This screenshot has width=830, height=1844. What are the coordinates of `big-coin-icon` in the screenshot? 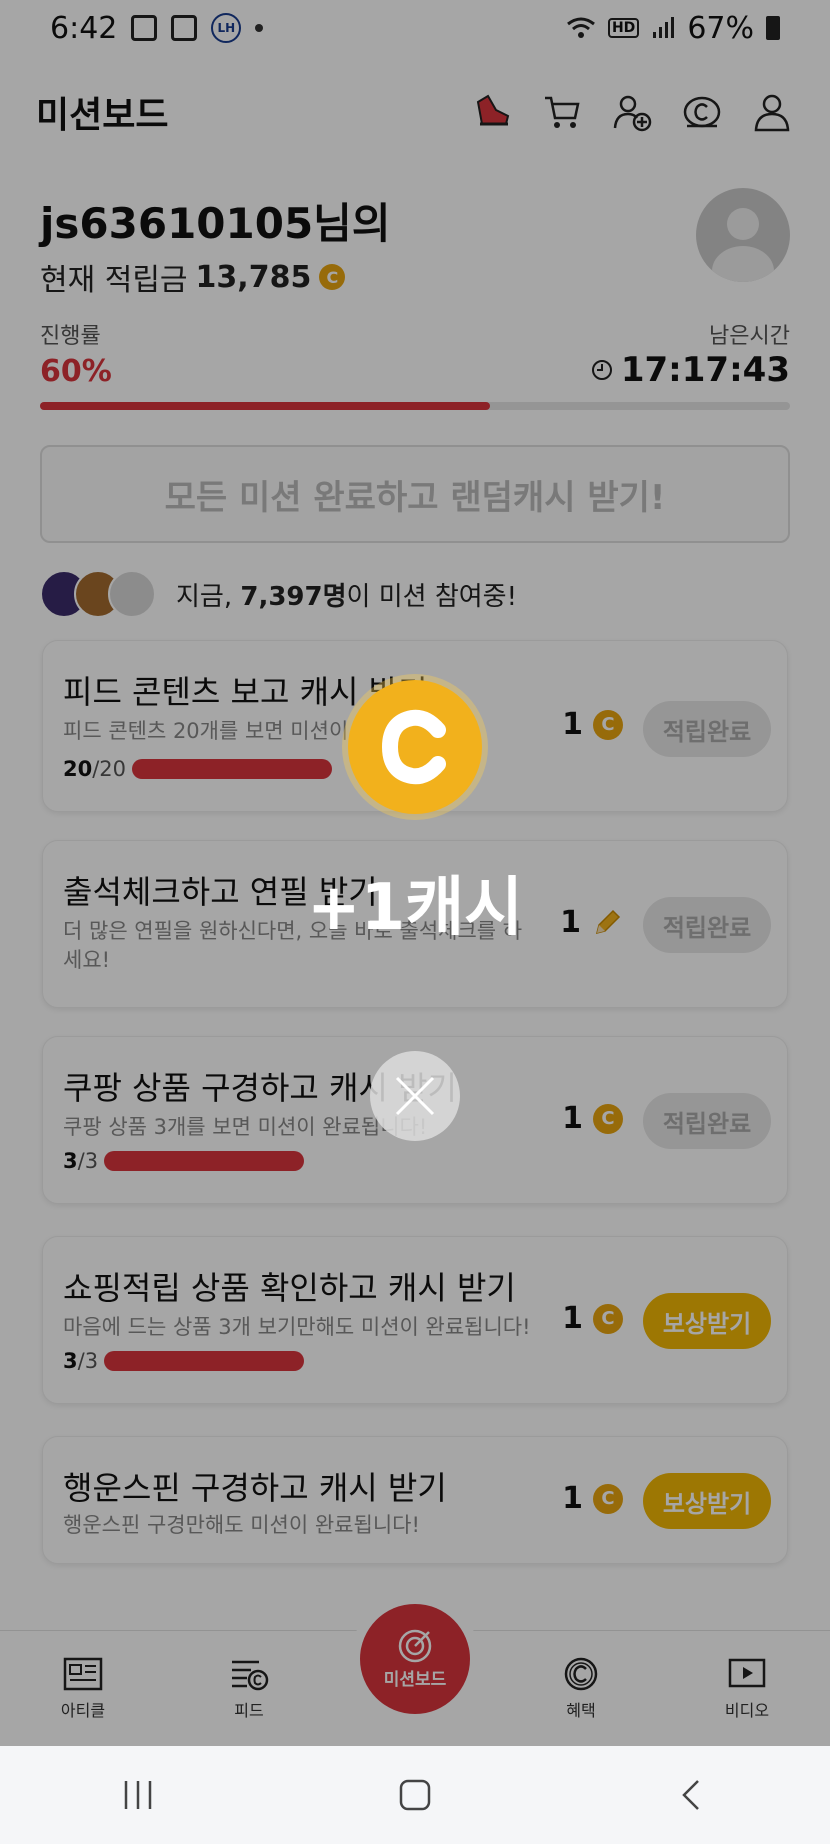 It's located at (415, 747).